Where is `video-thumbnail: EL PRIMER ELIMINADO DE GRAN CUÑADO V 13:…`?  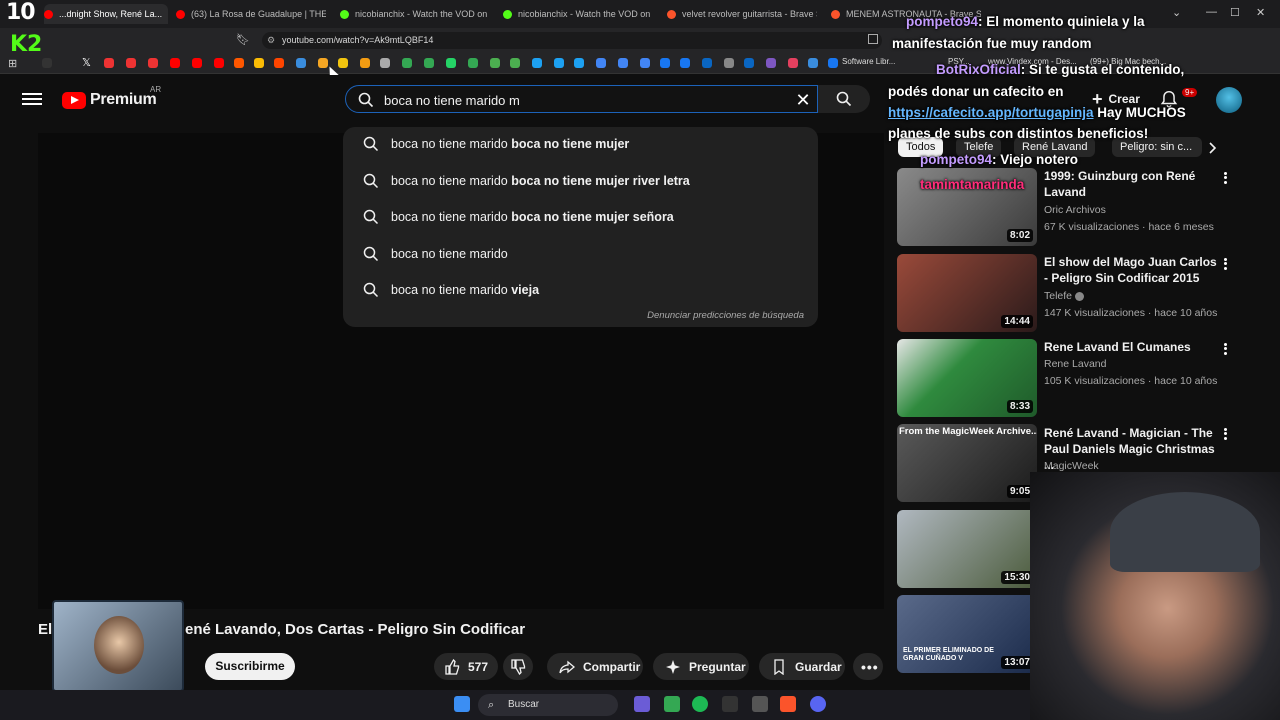
video-thumbnail: EL PRIMER ELIMINADO DE GRAN CUÑADO V 13:… is located at coordinates (967, 634).